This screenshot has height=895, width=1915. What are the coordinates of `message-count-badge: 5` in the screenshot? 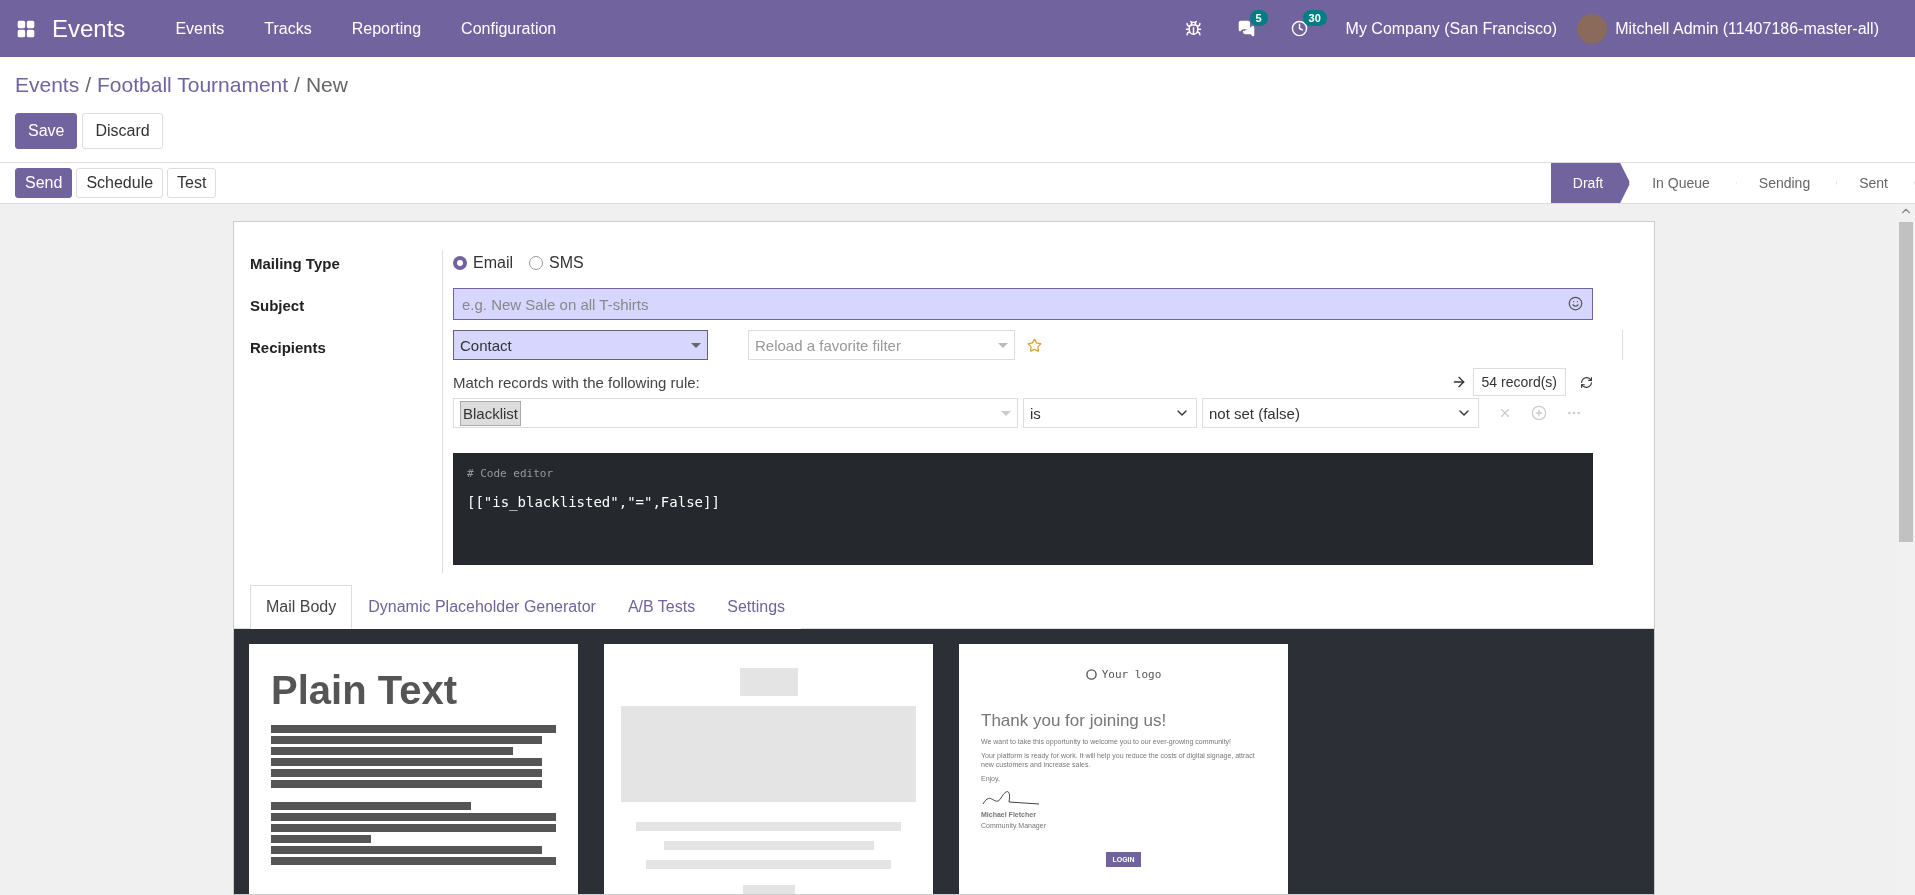 It's located at (1258, 18).